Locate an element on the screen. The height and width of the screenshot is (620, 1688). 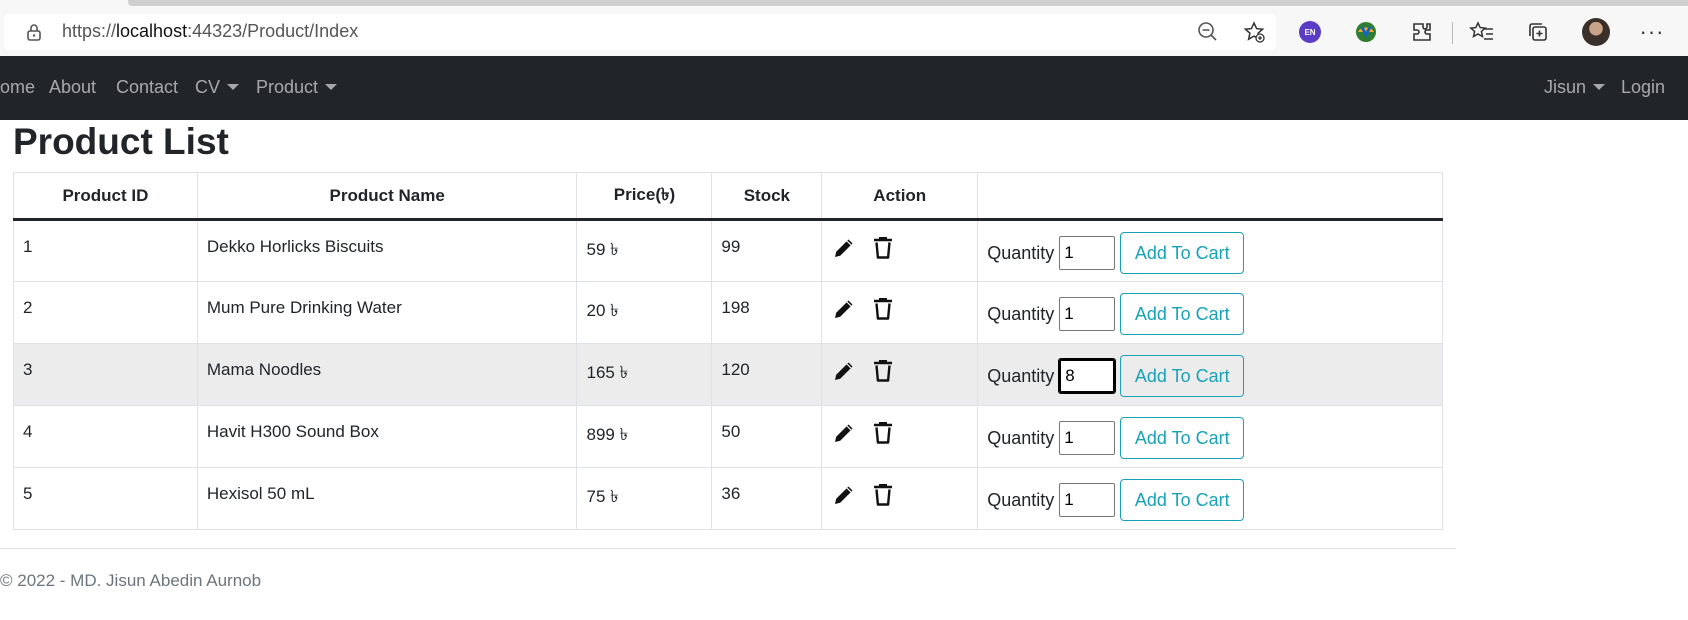
nav-home-link: ome is located at coordinates (17, 87).